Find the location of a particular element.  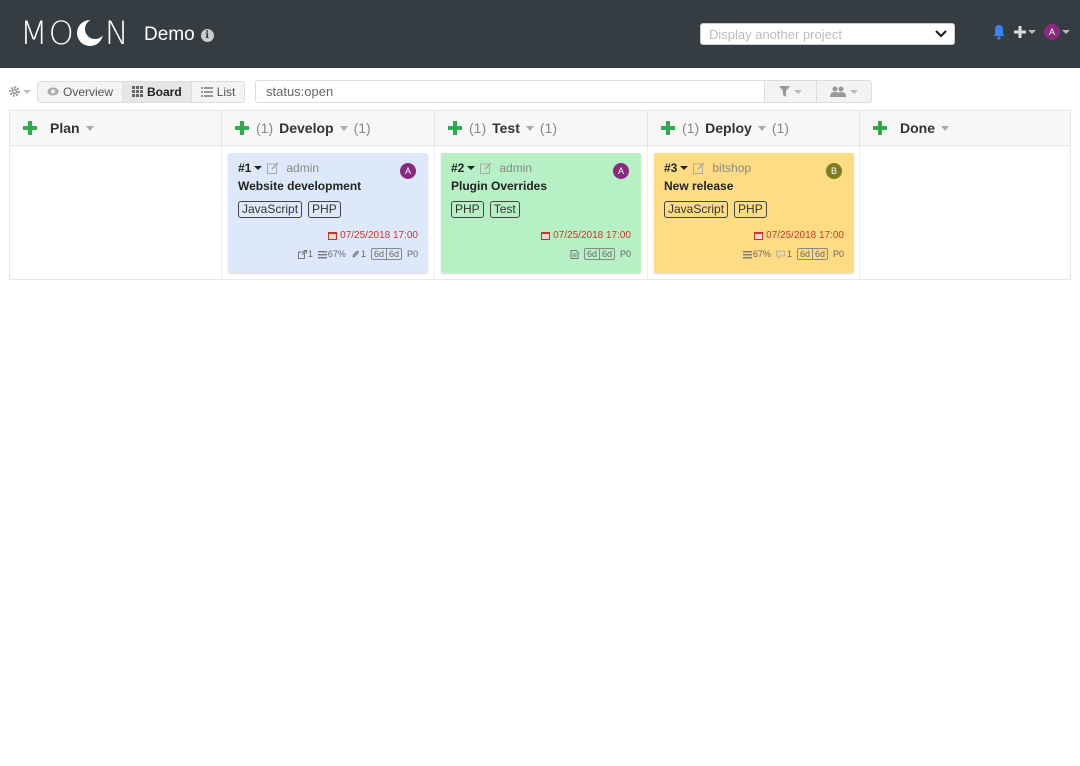

gear-icon is located at coordinates (14, 91).